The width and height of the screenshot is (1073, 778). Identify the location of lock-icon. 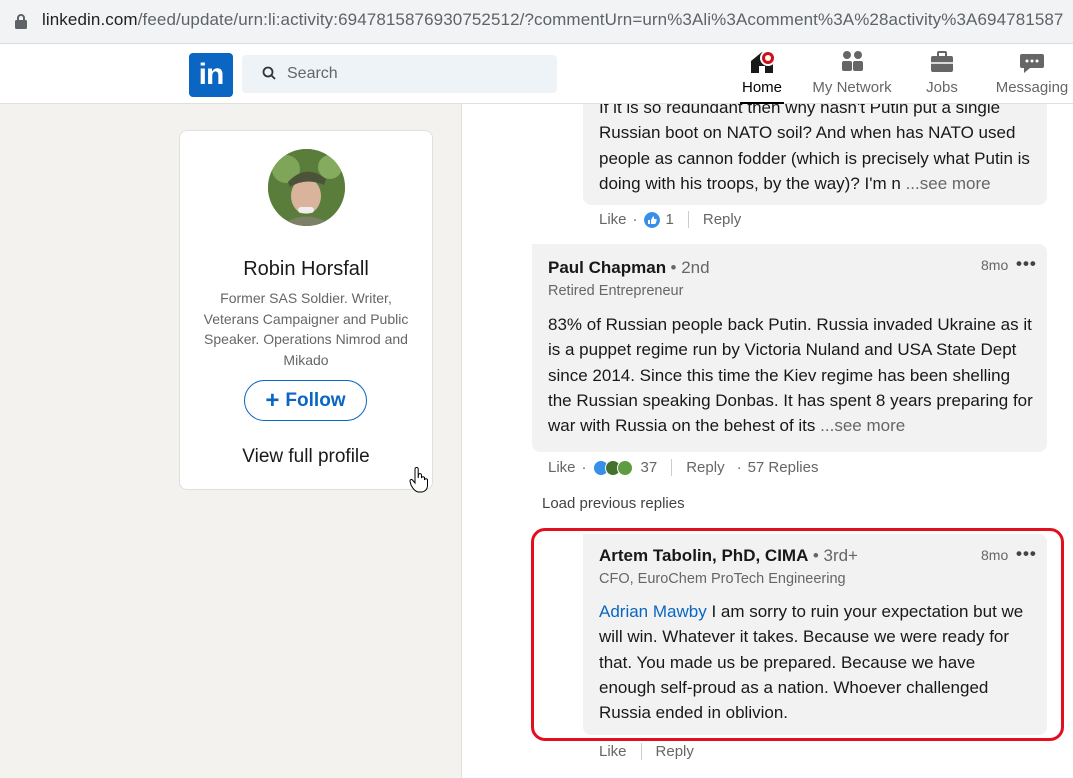
(21, 21).